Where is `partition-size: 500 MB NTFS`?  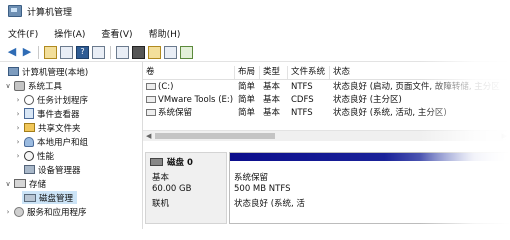 partition-size: 500 MB NTFS is located at coordinates (262, 189).